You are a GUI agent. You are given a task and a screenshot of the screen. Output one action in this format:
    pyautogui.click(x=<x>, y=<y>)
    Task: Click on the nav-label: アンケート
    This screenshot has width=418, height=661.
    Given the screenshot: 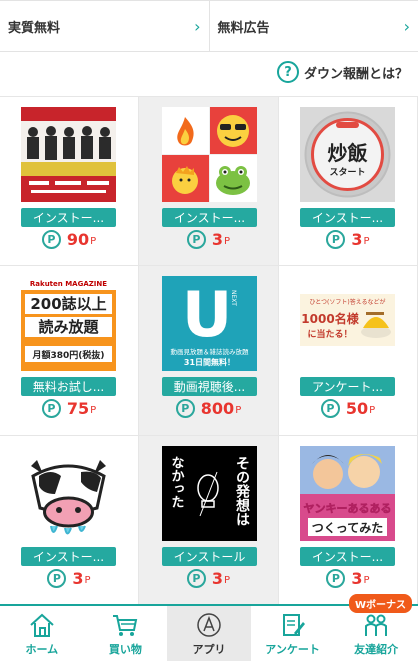 What is the action you would take?
    pyautogui.click(x=292, y=649)
    